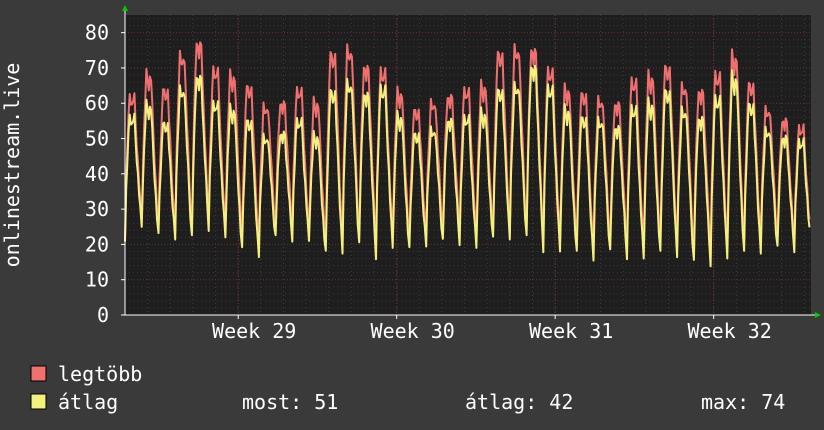 This screenshot has height=430, width=824. Describe the element at coordinates (97, 68) in the screenshot. I see `y-tick-label: 70` at that location.